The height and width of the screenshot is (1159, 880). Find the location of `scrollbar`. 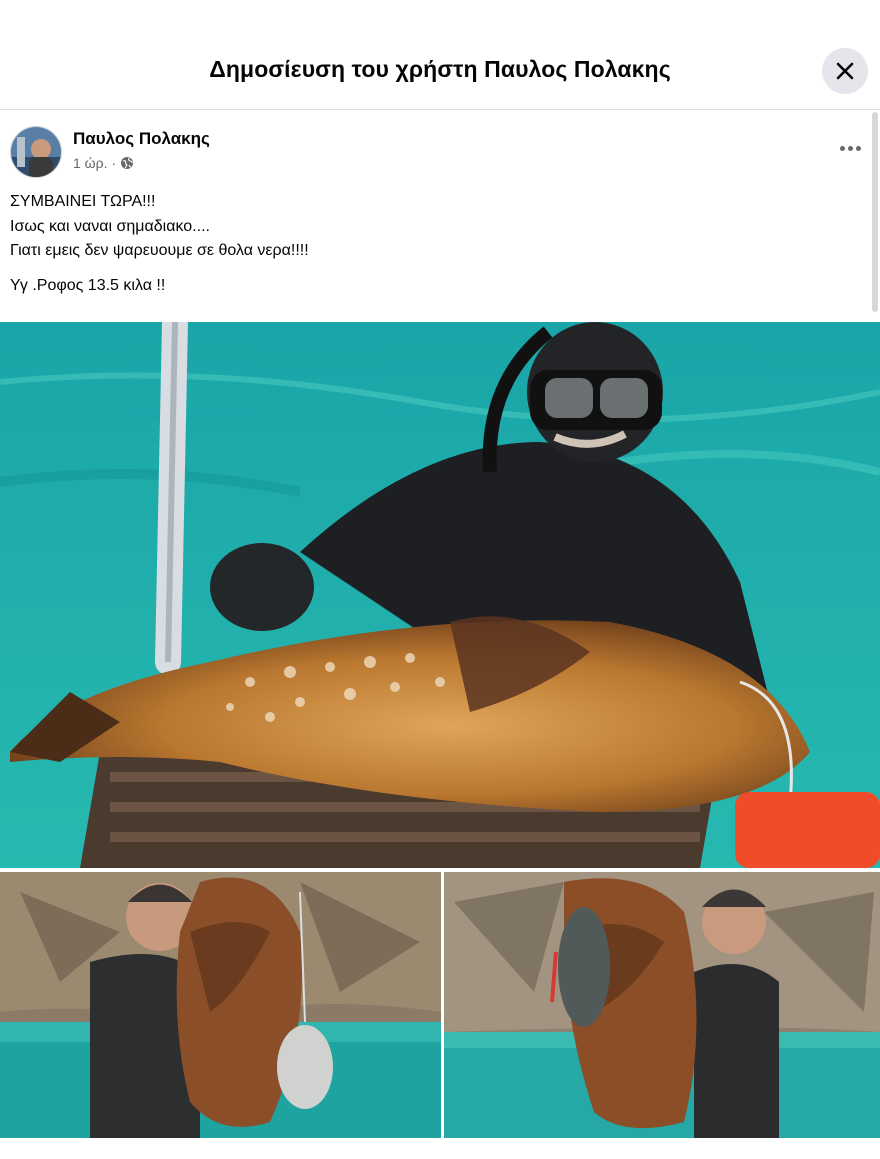

scrollbar is located at coordinates (875, 212).